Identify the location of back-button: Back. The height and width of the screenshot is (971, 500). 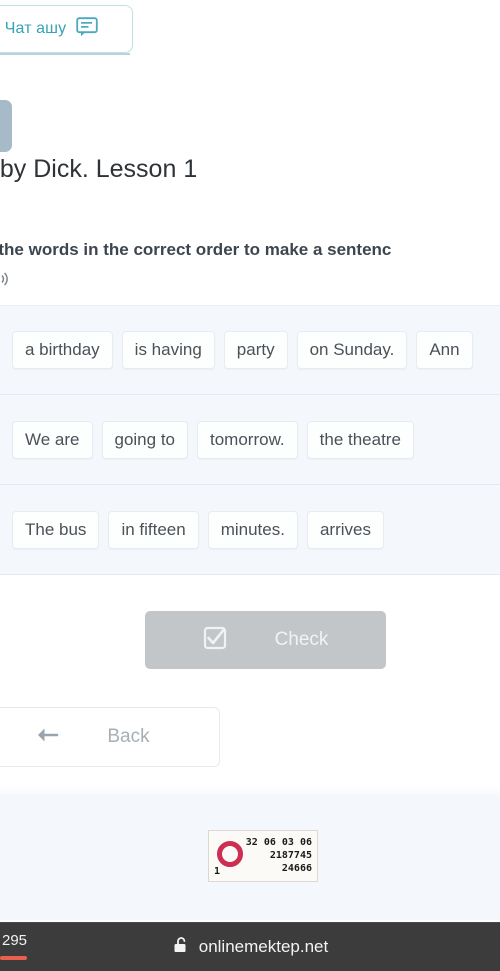
(110, 737).